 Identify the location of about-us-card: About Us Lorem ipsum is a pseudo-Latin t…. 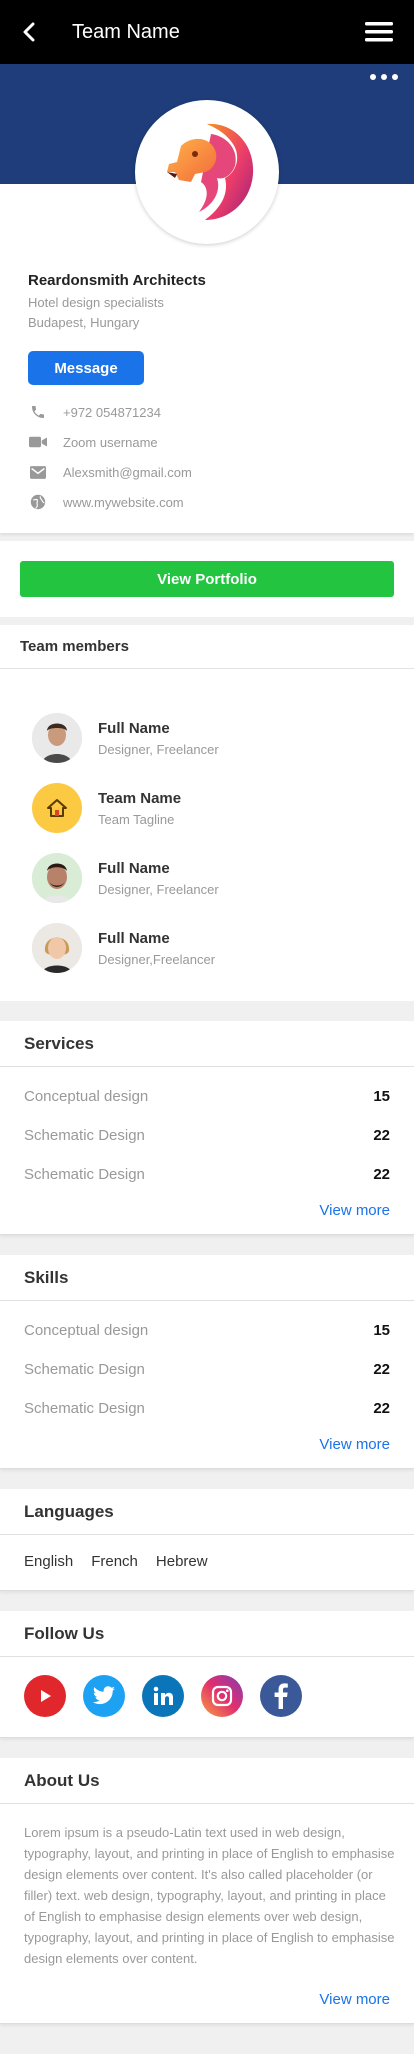
(207, 1891).